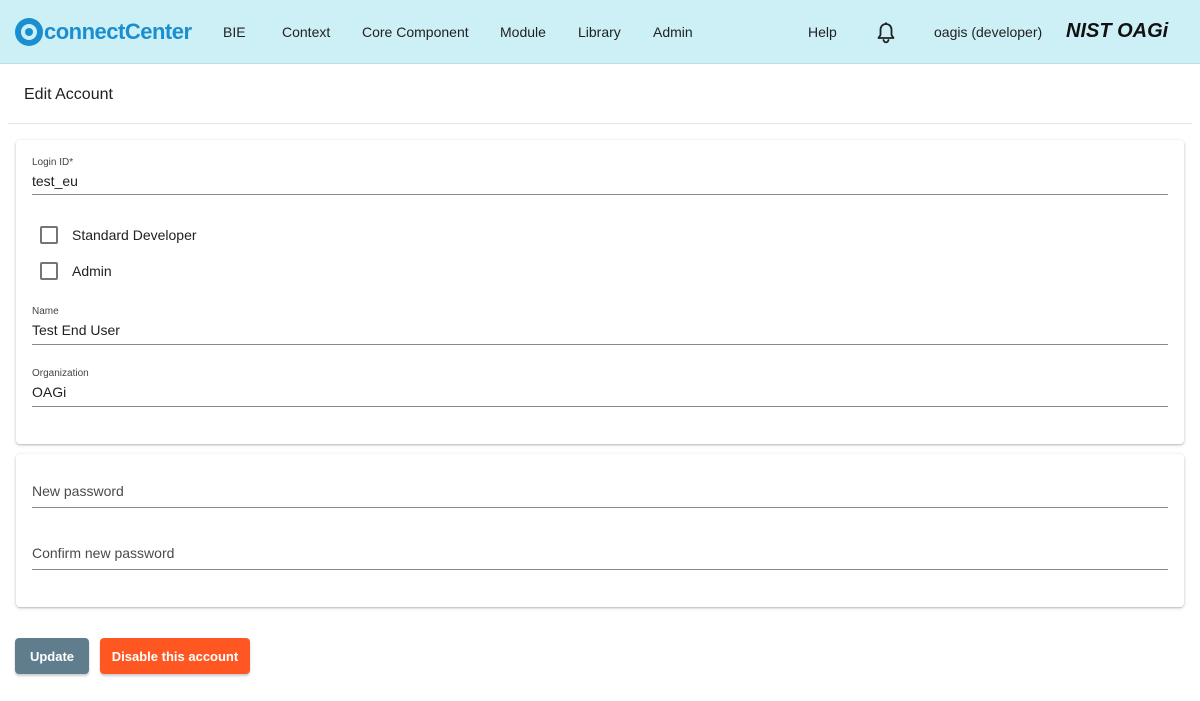 This screenshot has width=1200, height=701. Describe the element at coordinates (92, 271) in the screenshot. I see `admin-label: Admin` at that location.